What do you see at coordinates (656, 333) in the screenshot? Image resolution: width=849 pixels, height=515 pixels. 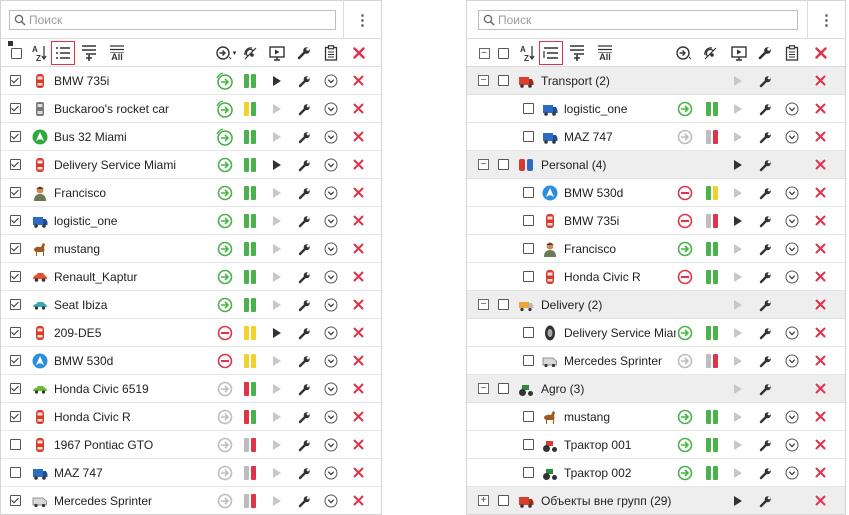 I see `unit-row: Delivery Service Miami` at bounding box center [656, 333].